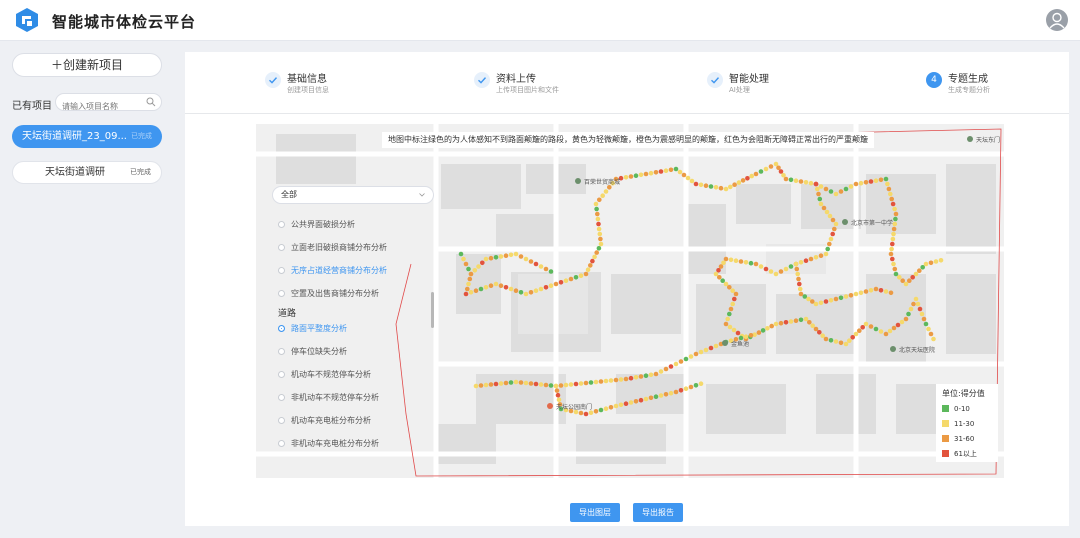 This screenshot has width=1080, height=538. Describe the element at coordinates (312, 329) in the screenshot. I see `layer-option: 路面平整度分析` at that location.